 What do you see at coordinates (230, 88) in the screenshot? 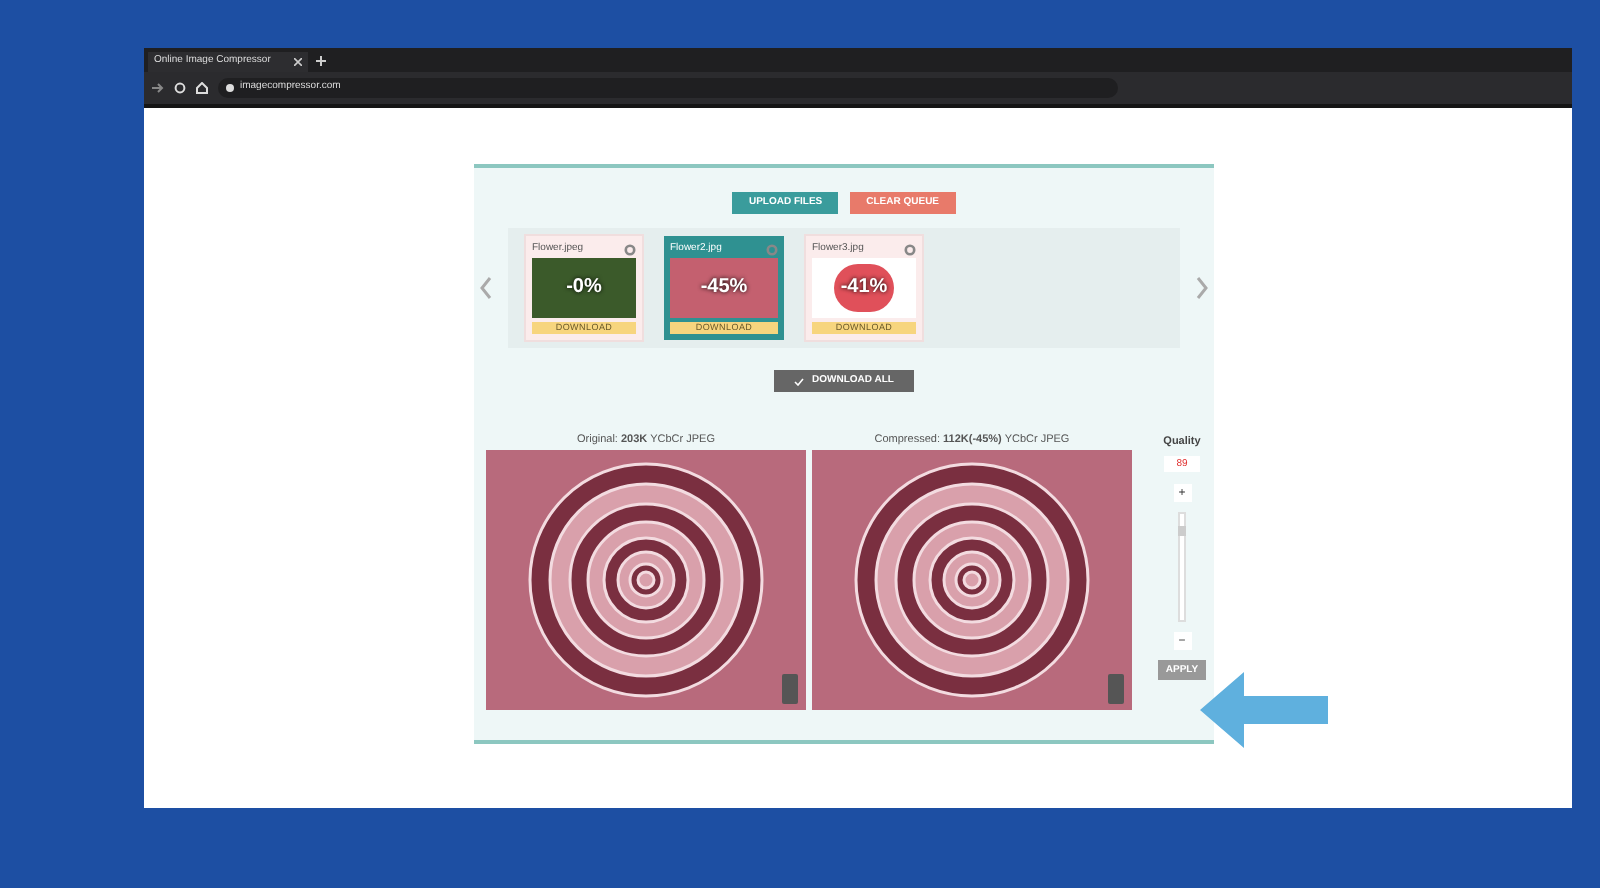
I see `lock-icon` at bounding box center [230, 88].